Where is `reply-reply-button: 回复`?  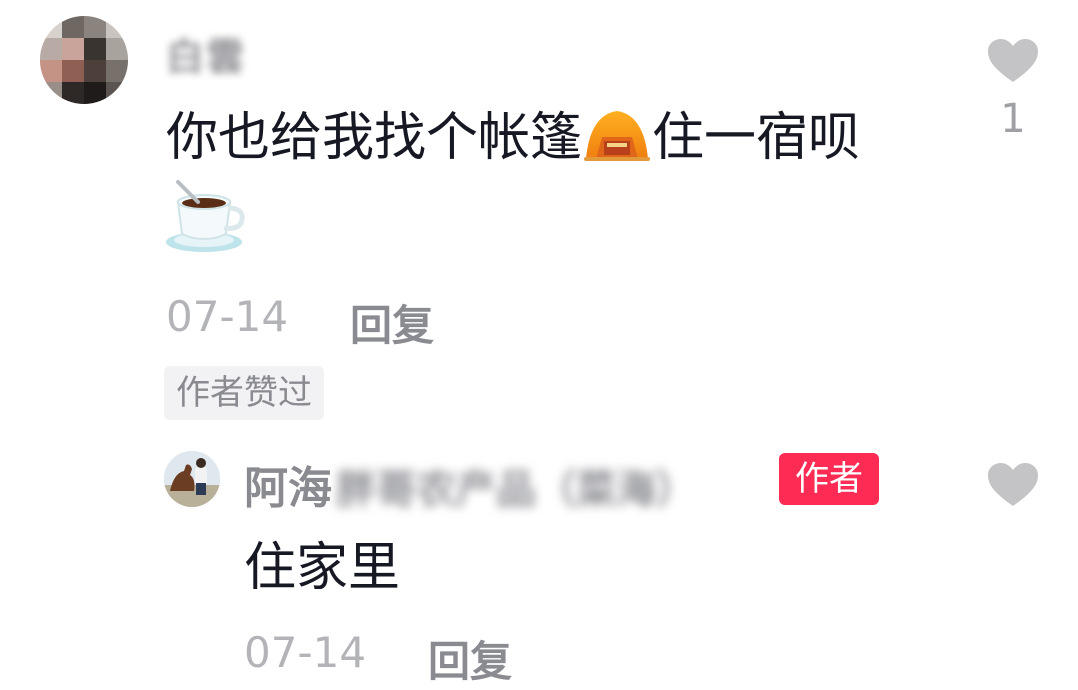
reply-reply-button: 回复 is located at coordinates (470, 658).